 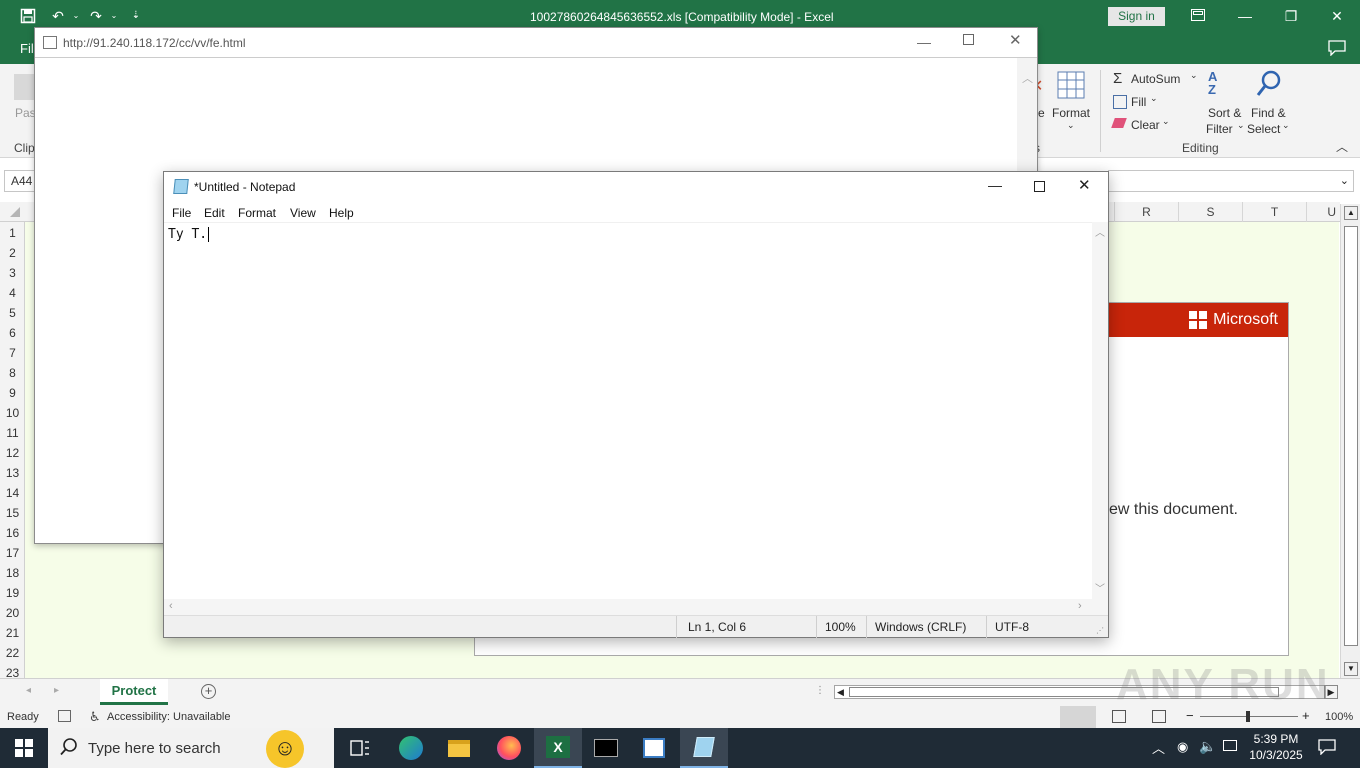 I want to click on notepad-minimize-icon: —, so click(x=995, y=185).